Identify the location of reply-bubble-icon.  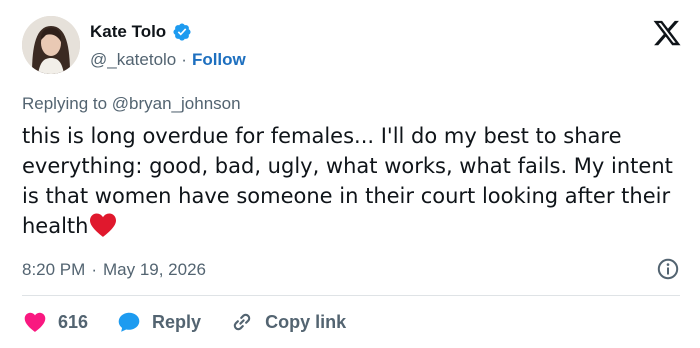
(129, 322).